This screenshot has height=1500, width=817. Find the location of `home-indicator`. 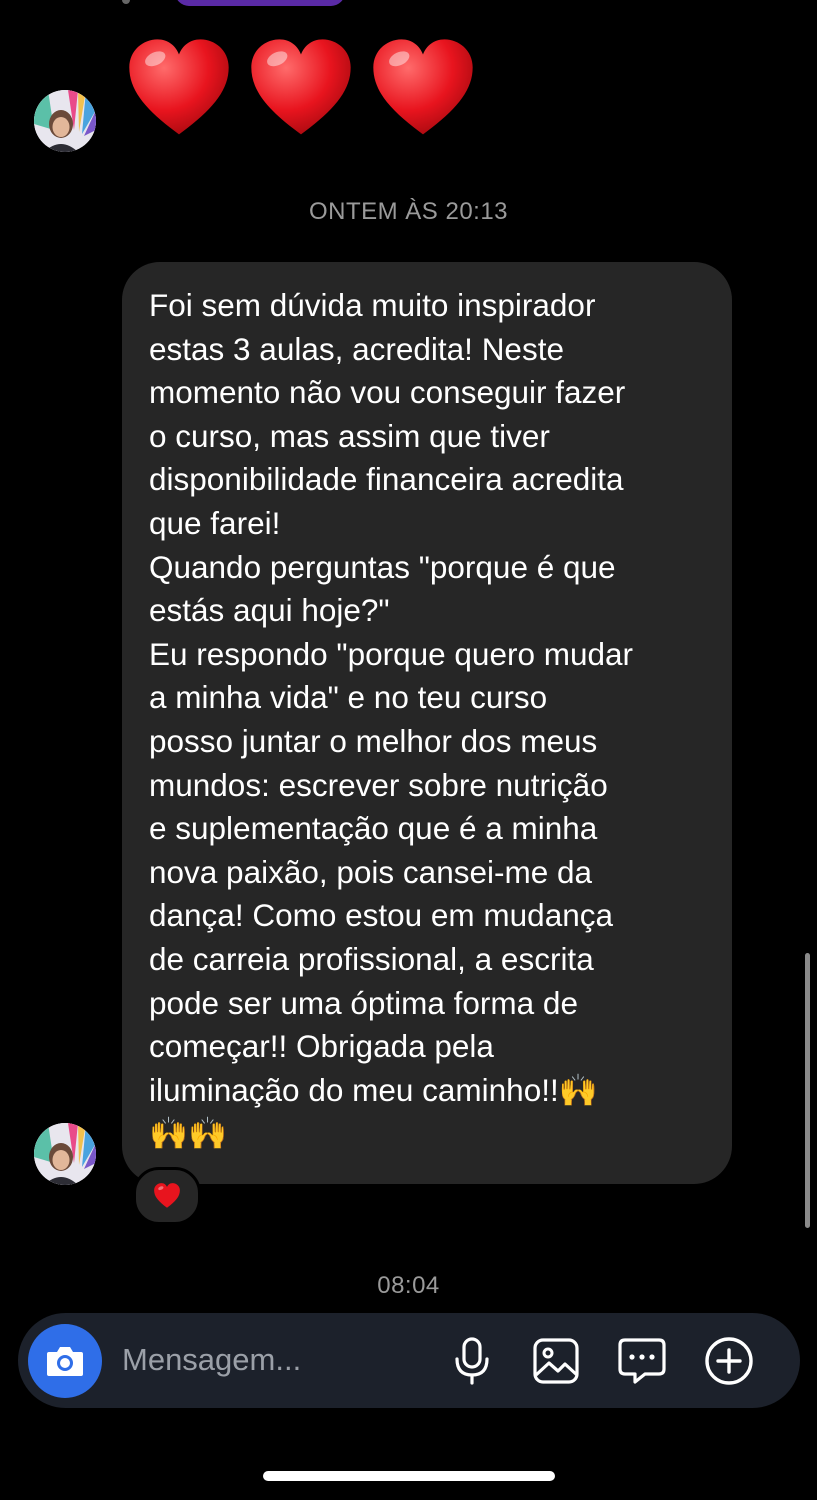

home-indicator is located at coordinates (409, 1476).